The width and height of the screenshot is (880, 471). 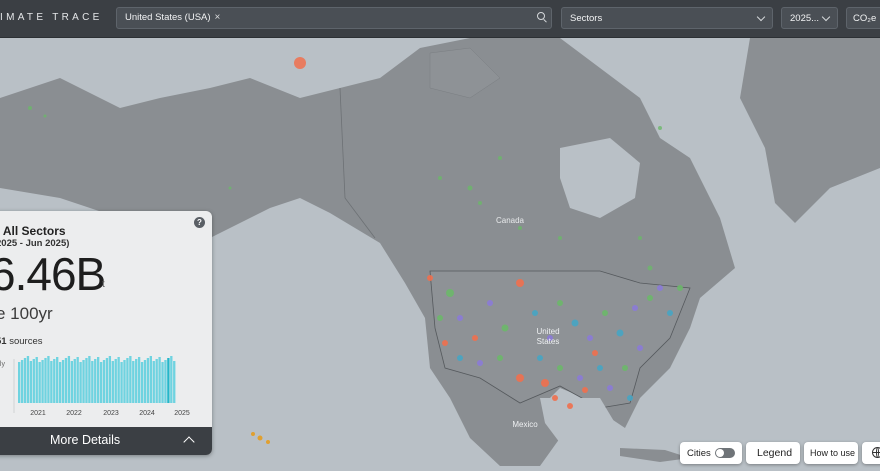 What do you see at coordinates (26, 313) in the screenshot?
I see `co2-label: e 100yr` at bounding box center [26, 313].